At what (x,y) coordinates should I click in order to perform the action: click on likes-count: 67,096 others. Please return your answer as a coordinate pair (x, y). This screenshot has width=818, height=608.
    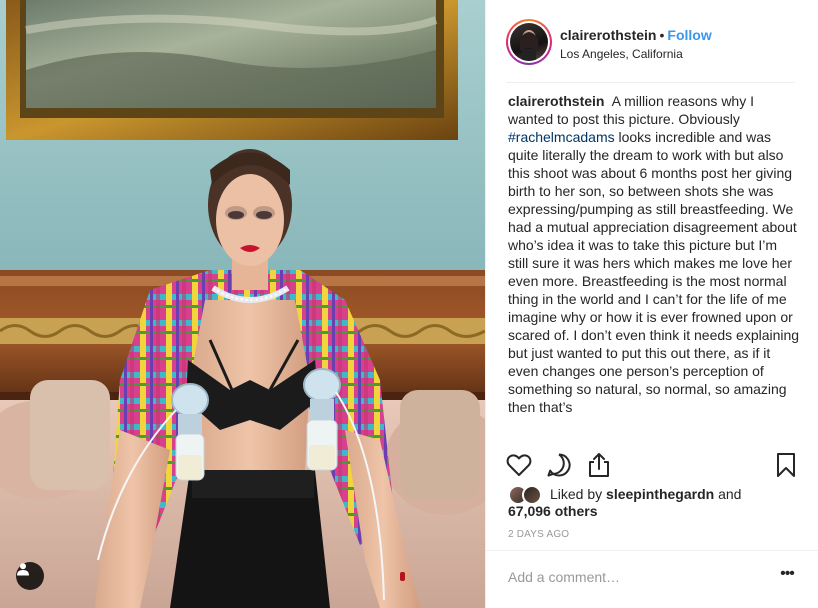
    Looking at the image, I should click on (553, 511).